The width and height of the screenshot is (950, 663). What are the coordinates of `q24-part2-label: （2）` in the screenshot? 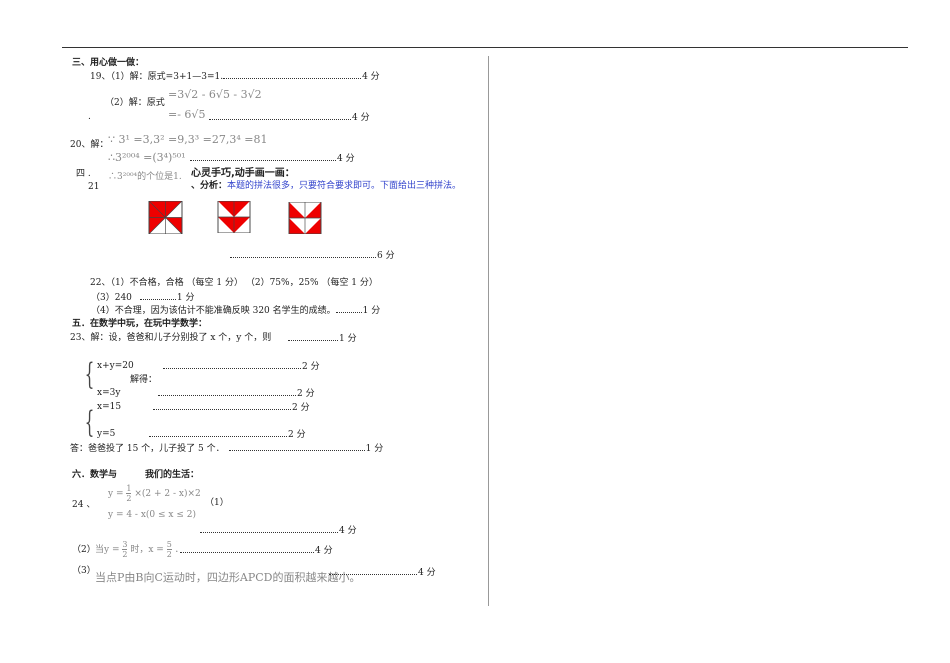 It's located at (84, 550).